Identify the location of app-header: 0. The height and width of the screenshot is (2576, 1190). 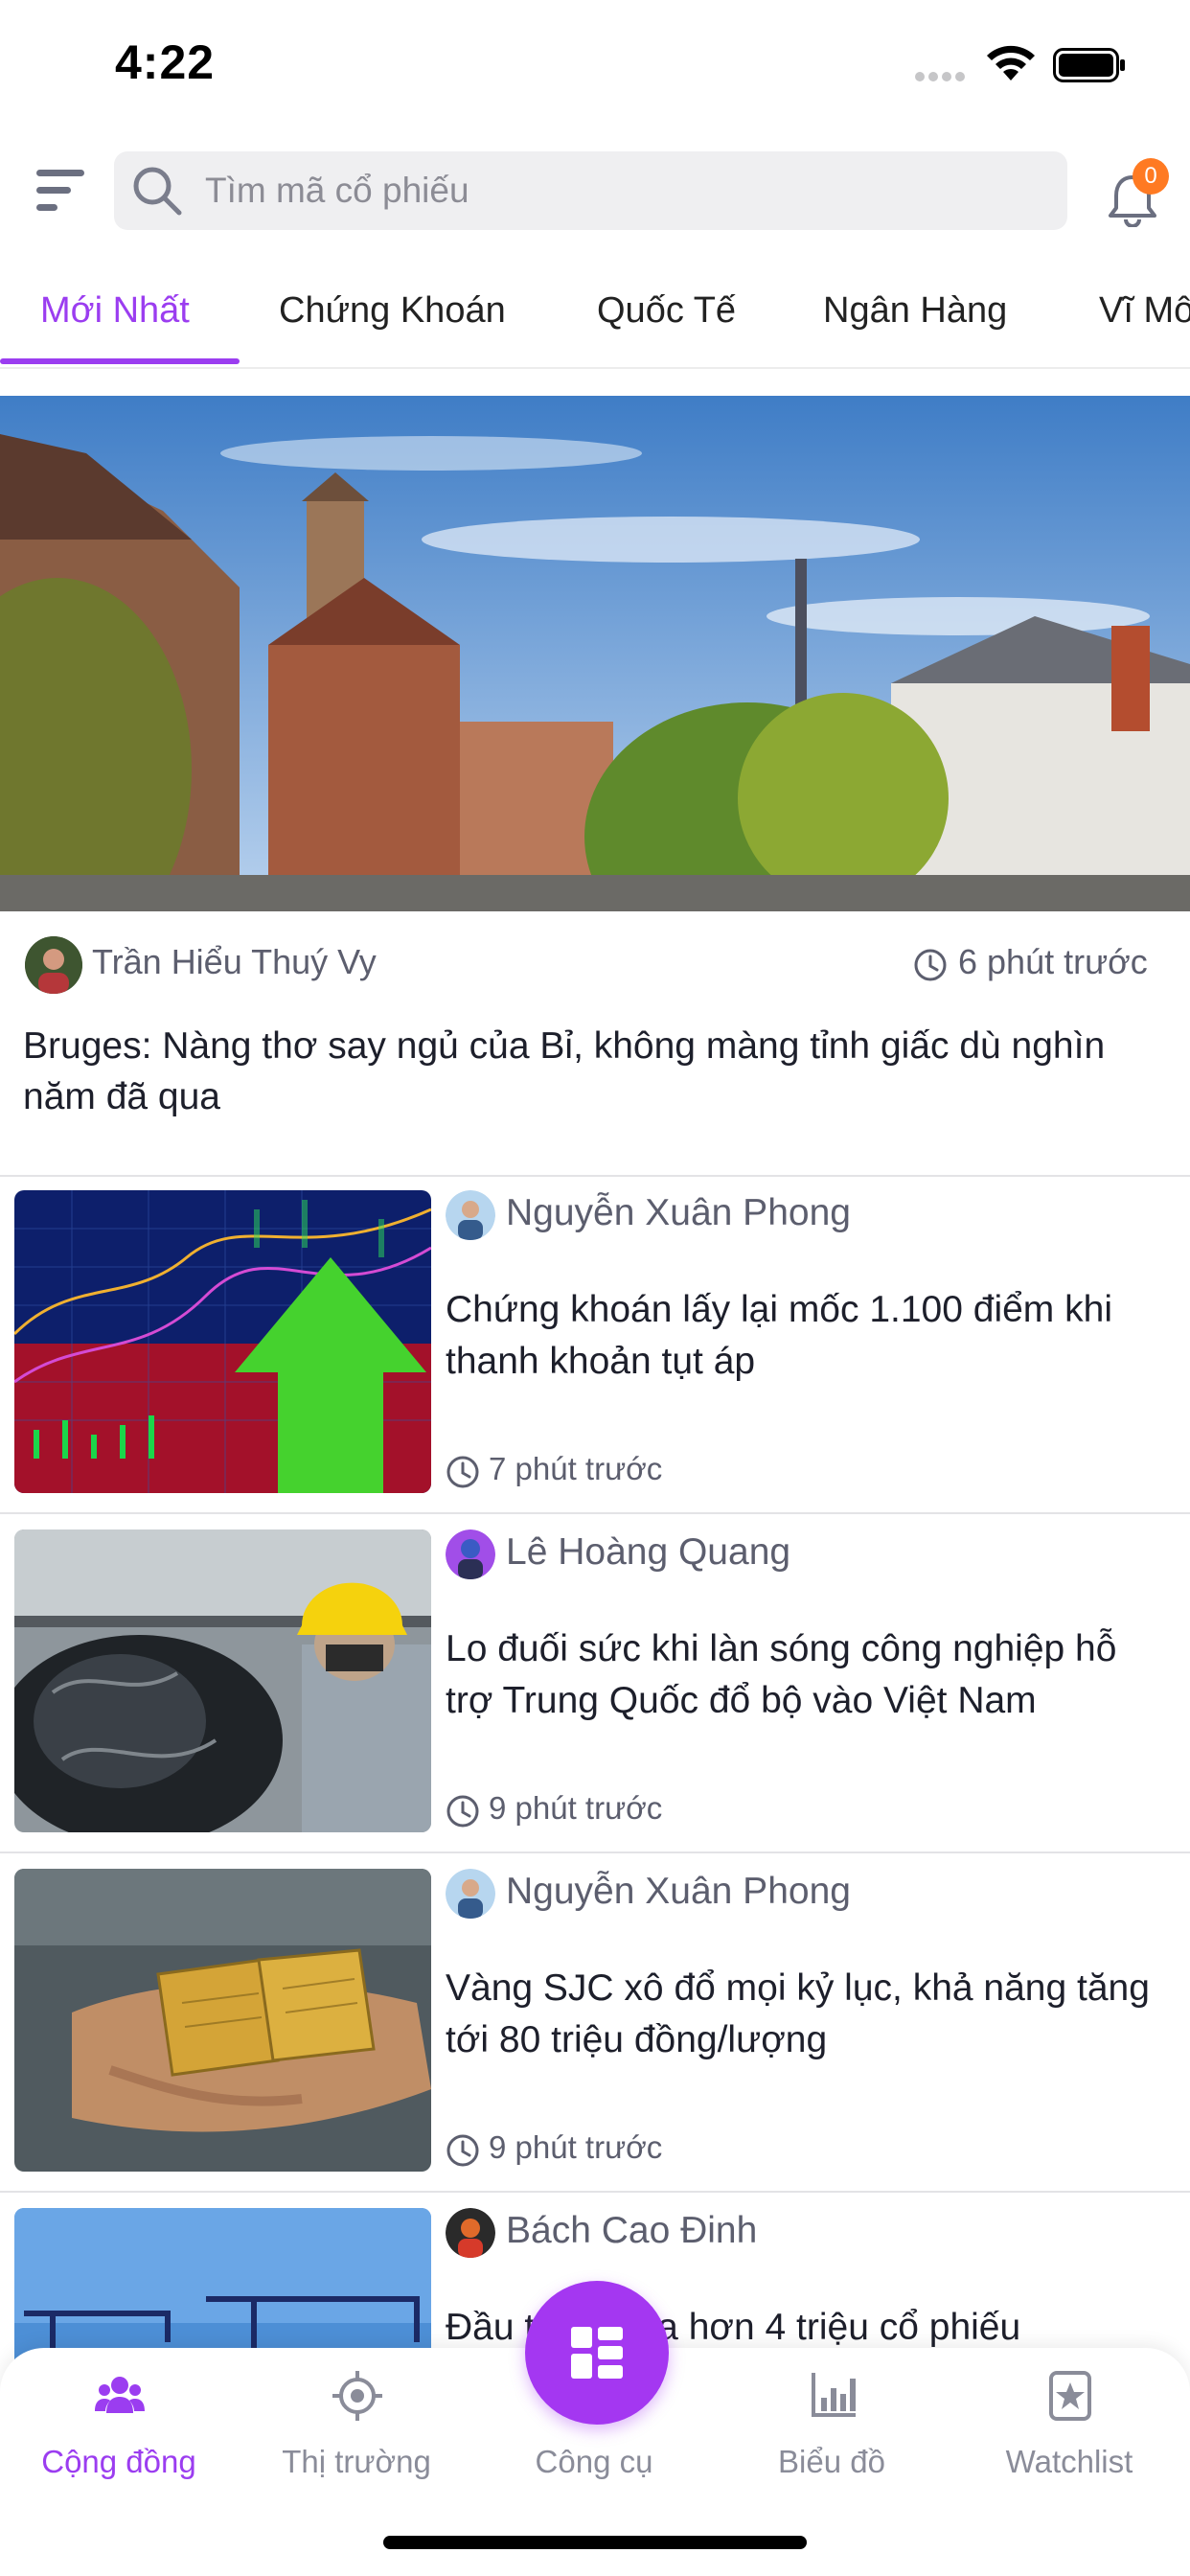
(595, 191).